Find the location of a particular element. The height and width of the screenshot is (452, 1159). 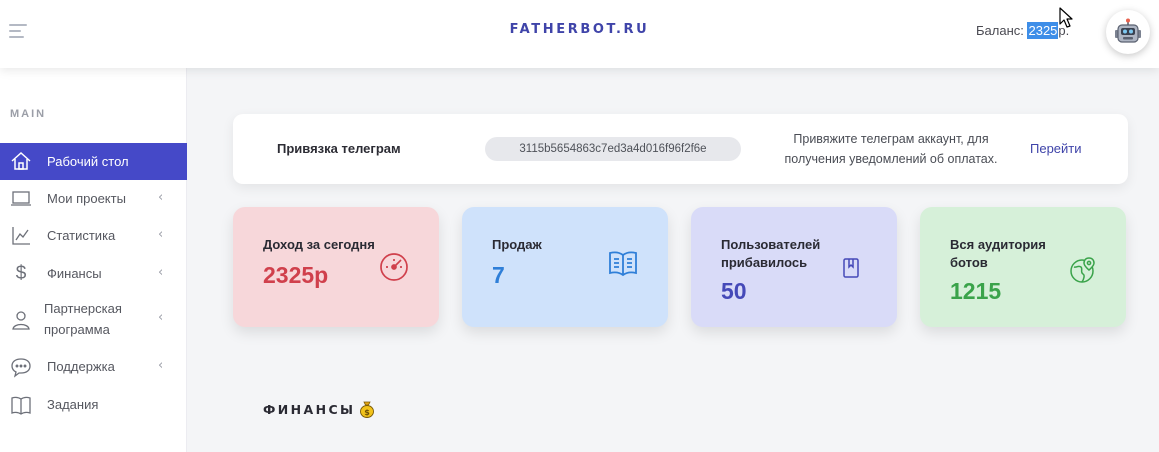

bookmark-icon is located at coordinates (851, 268).